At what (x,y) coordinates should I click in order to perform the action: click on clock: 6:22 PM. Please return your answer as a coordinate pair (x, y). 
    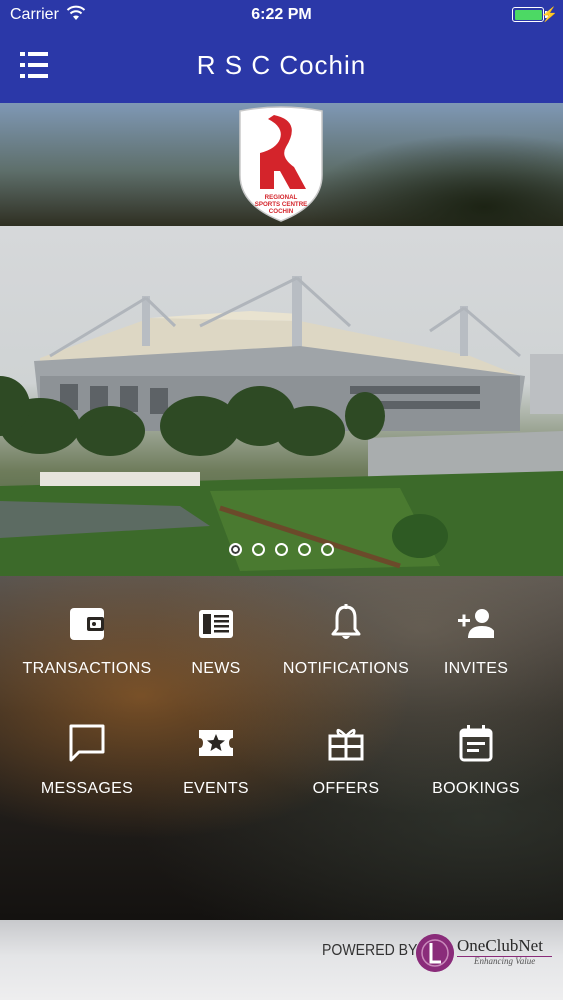
    Looking at the image, I should click on (281, 14).